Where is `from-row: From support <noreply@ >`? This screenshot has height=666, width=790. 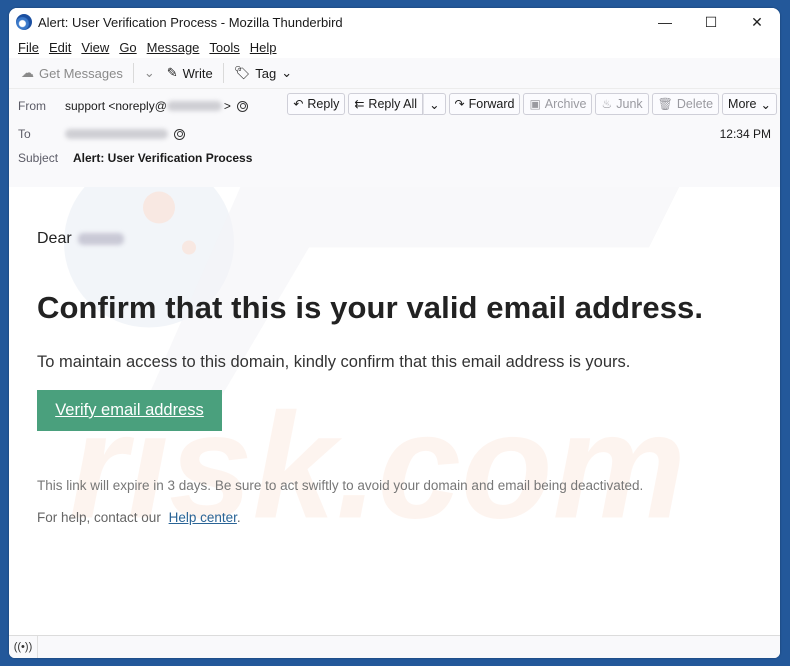 from-row: From support <noreply@ > is located at coordinates (133, 106).